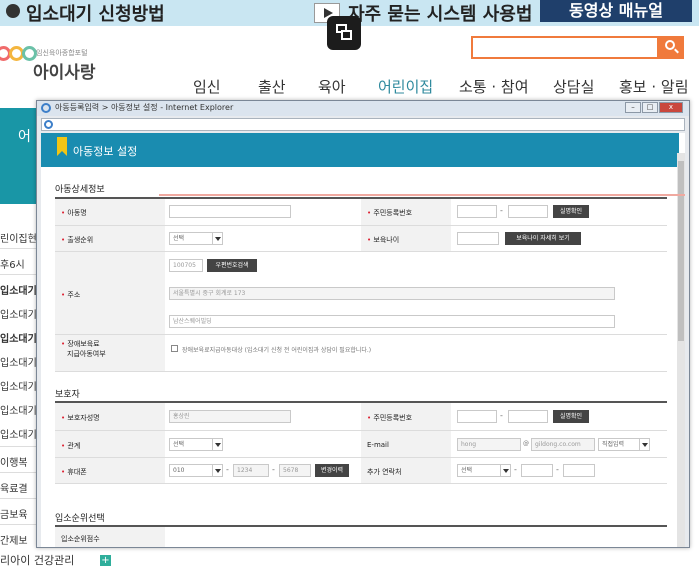 The width and height of the screenshot is (699, 571). What do you see at coordinates (624, 444) in the screenshot?
I see `email-domain-select: 직접입력` at bounding box center [624, 444].